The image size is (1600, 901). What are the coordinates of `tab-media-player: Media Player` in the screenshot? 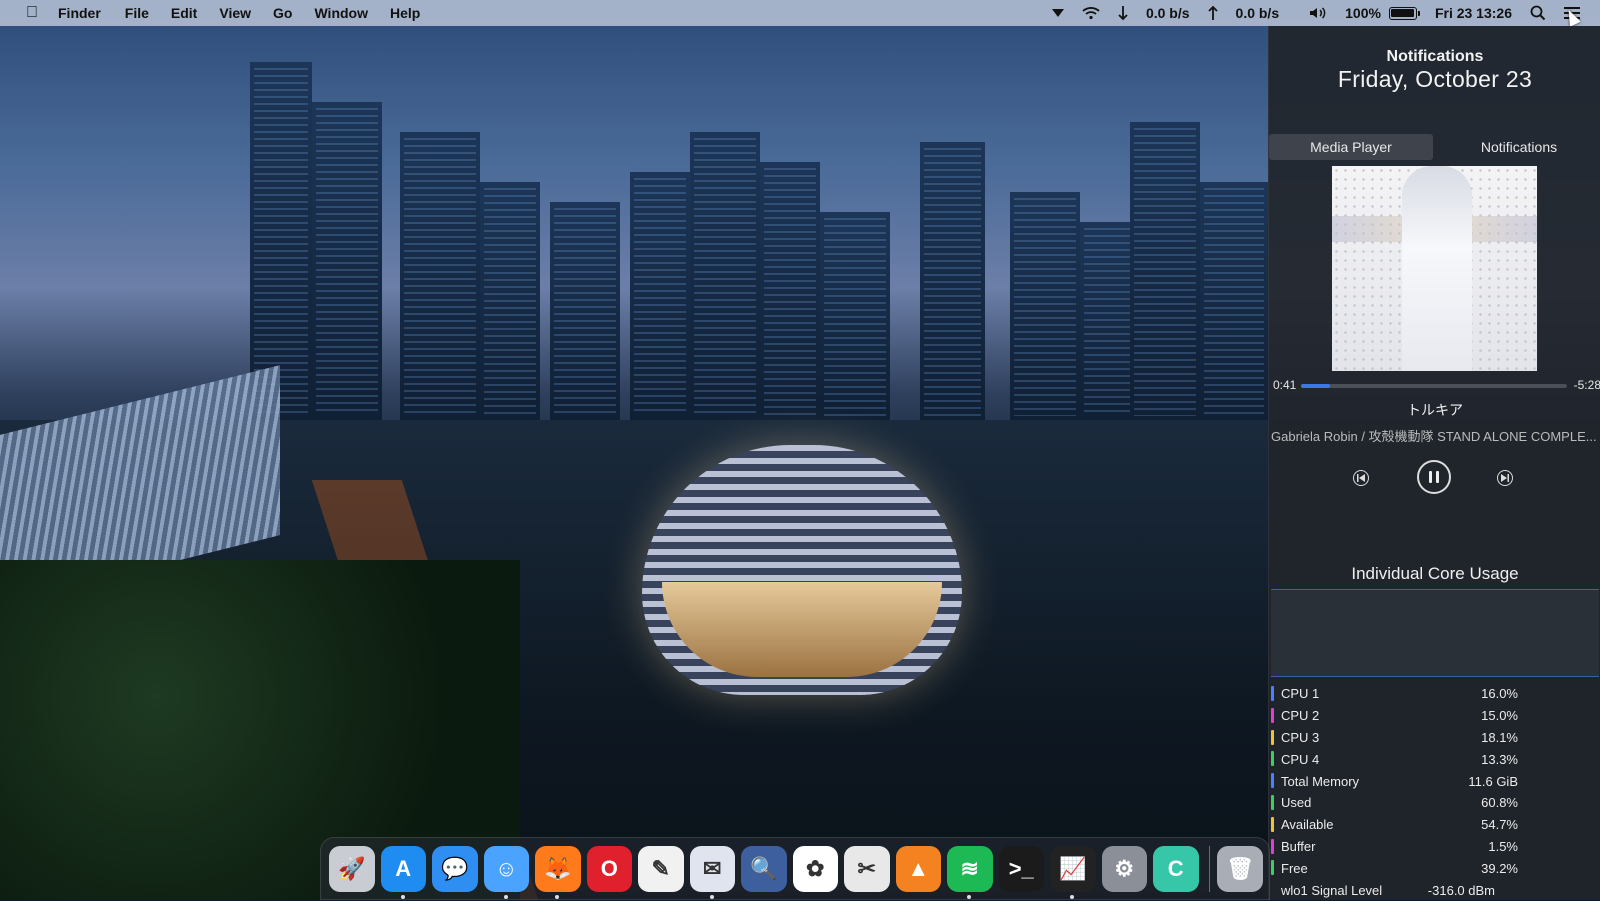 It's located at (1351, 147).